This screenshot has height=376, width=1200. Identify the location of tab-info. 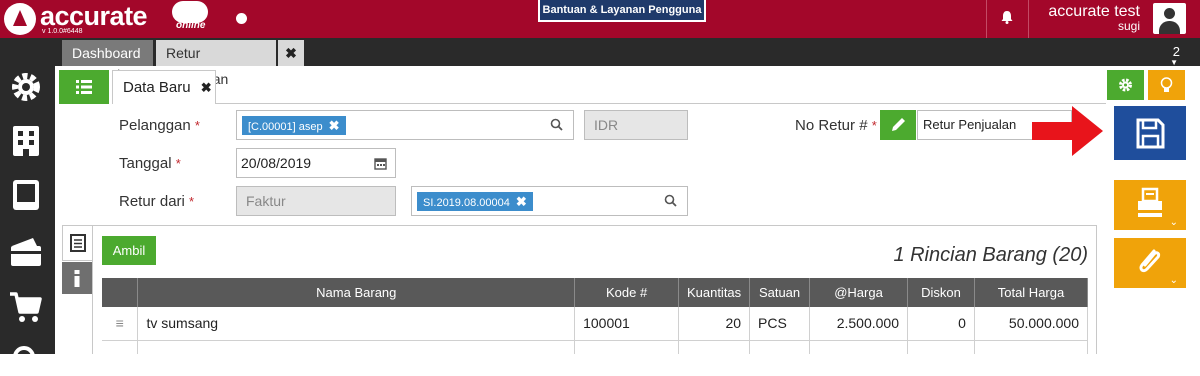
(77, 278).